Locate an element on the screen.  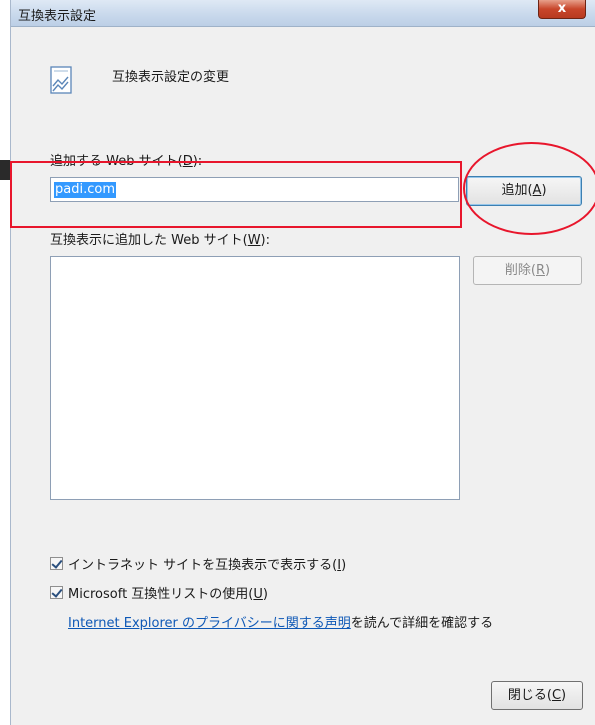
annotation-highlight-circle is located at coordinates (529, 188).